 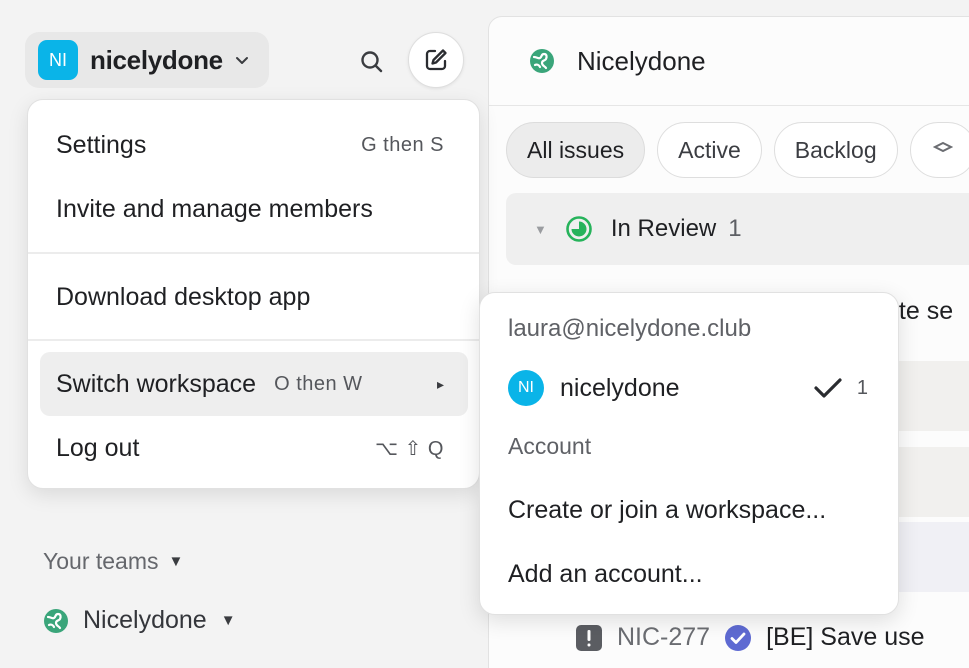 I want to click on account-email: laura@nicelydone.club, so click(x=630, y=328).